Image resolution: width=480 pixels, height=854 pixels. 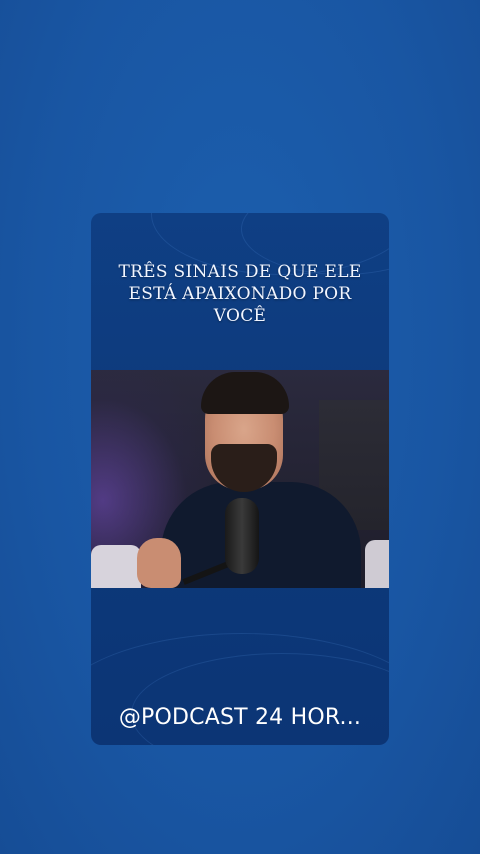 I want to click on post-title-line: VOCÊ, so click(x=240, y=316).